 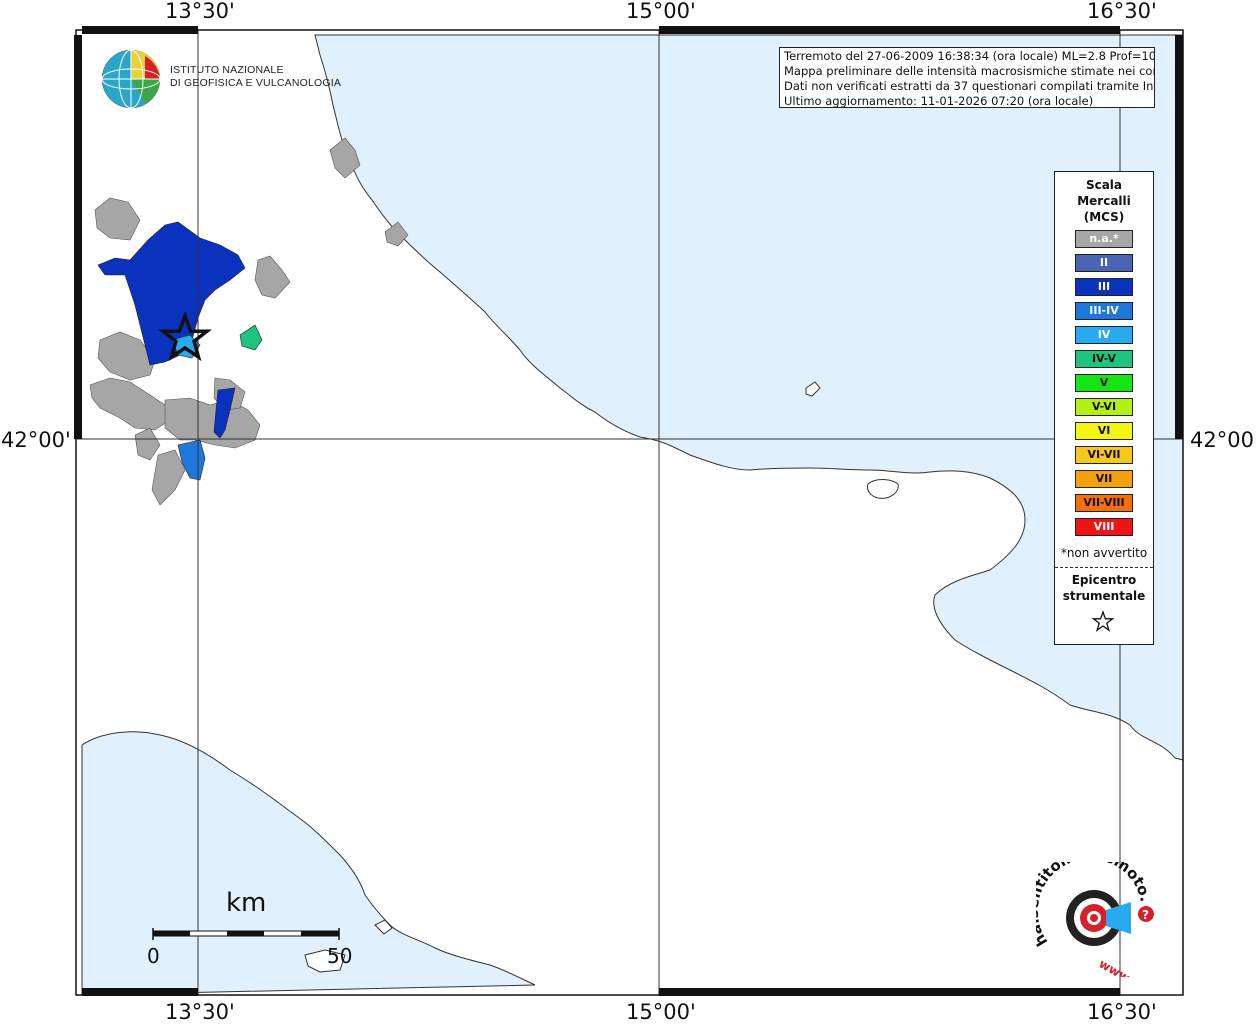 I want to click on legend-item: V, so click(x=1104, y=383).